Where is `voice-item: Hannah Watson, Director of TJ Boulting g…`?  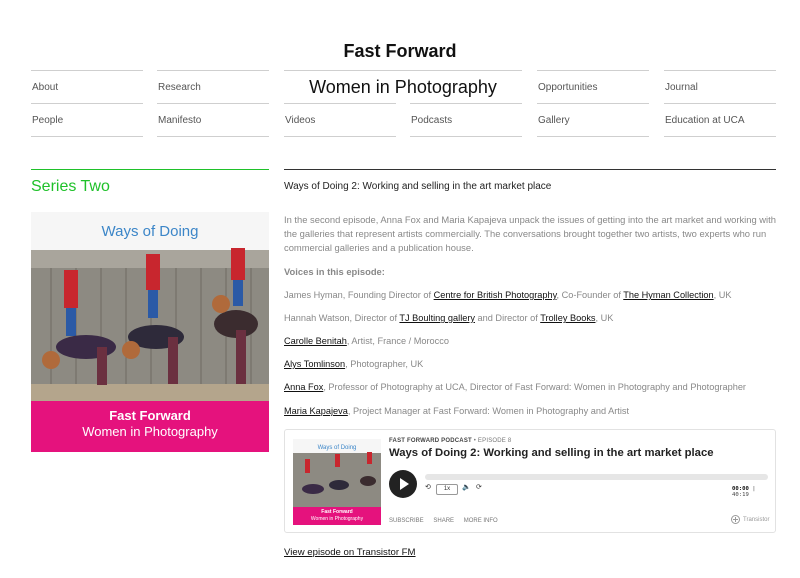 voice-item: Hannah Watson, Director of TJ Boulting g… is located at coordinates (448, 318).